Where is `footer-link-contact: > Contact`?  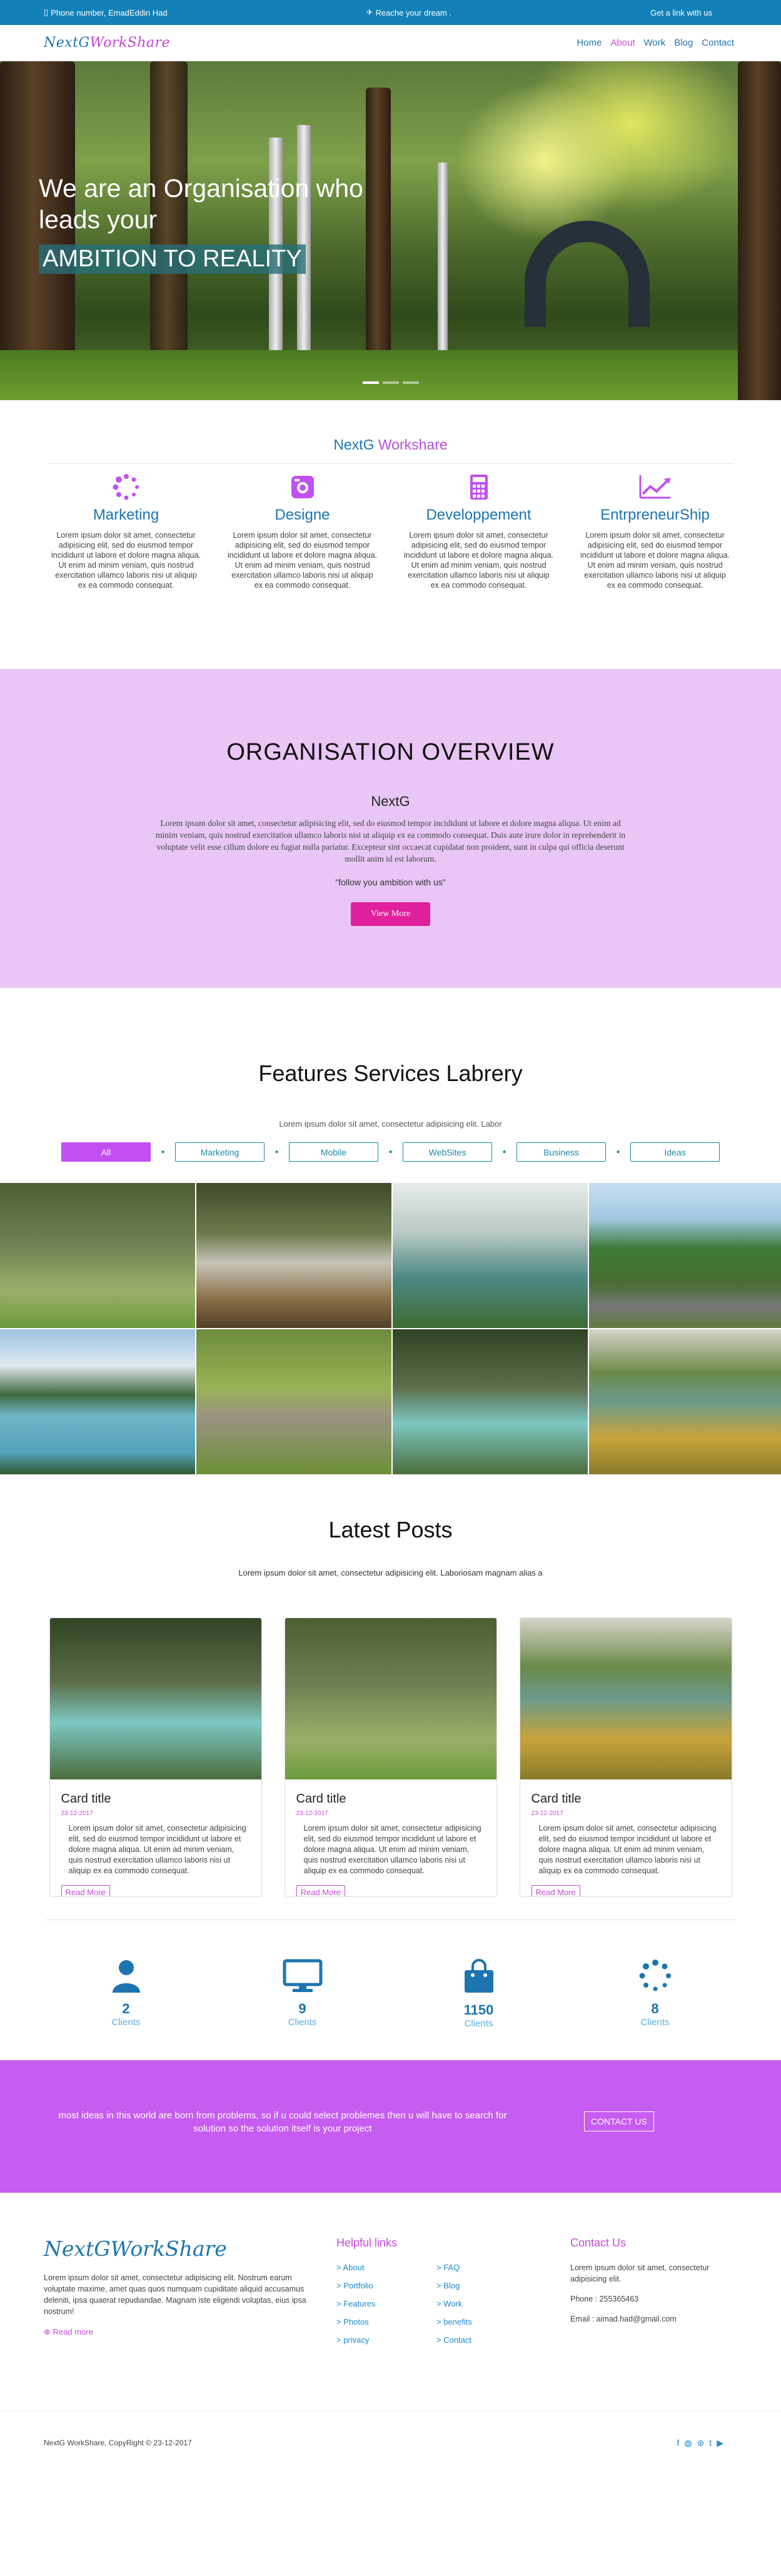 footer-link-contact: > Contact is located at coordinates (454, 2340).